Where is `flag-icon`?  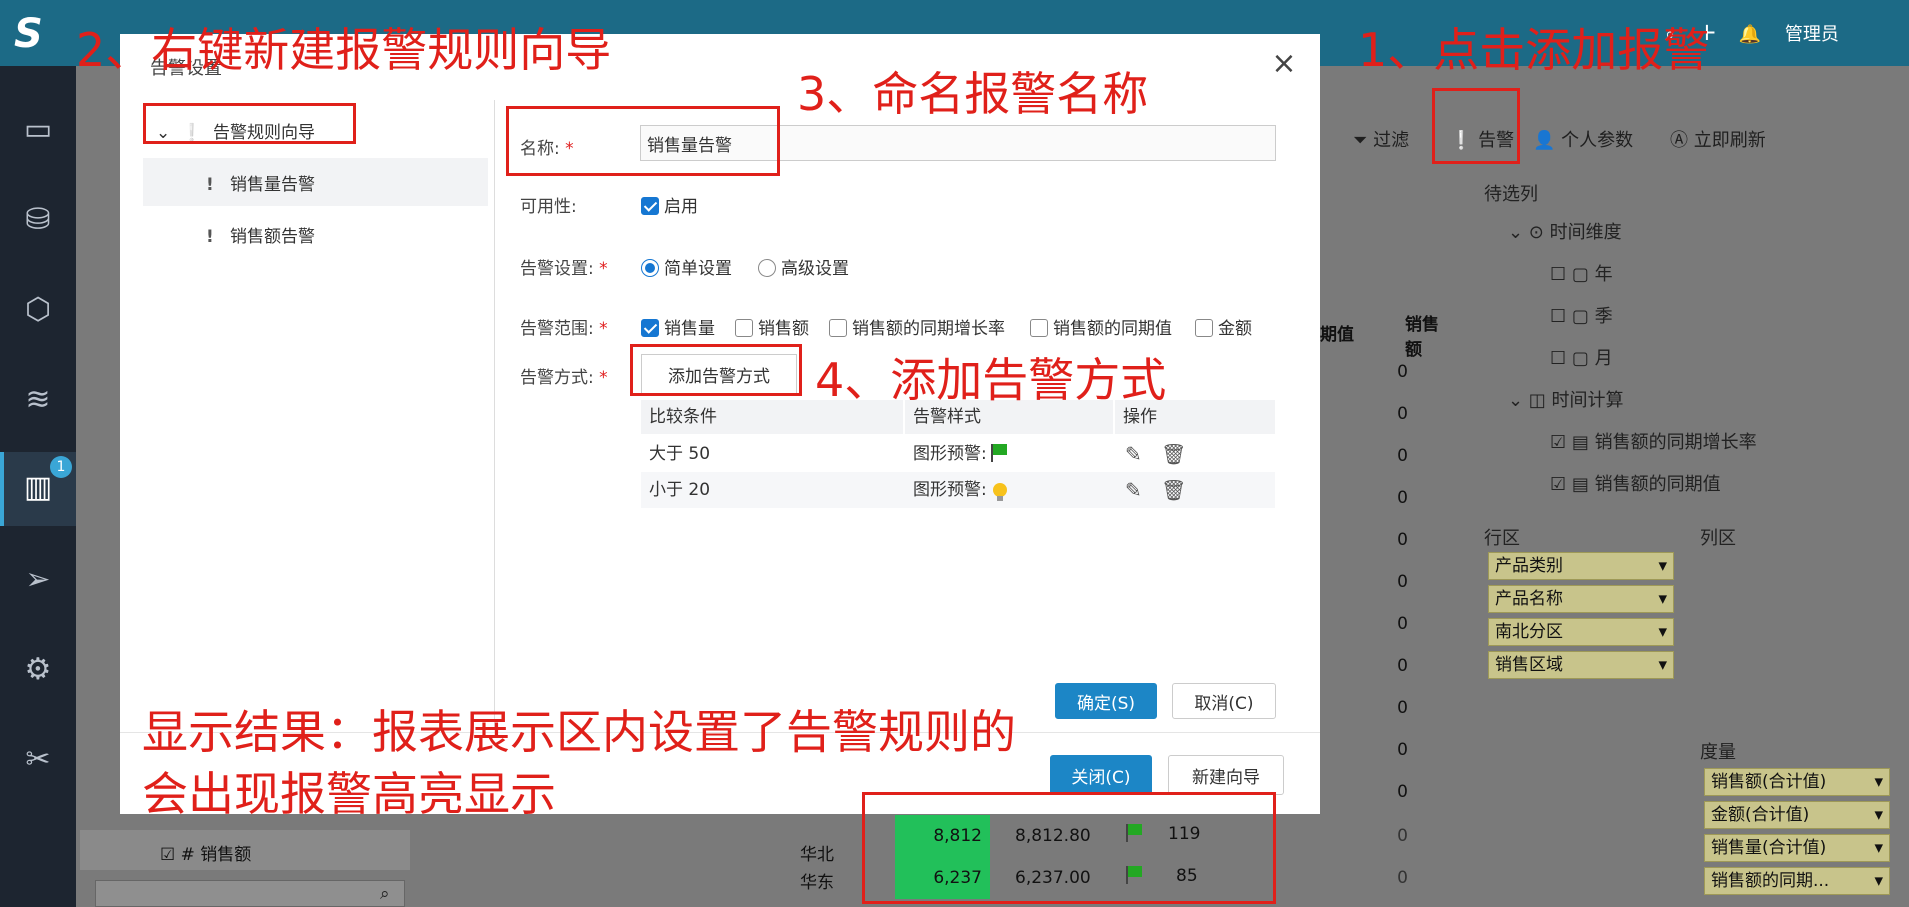
flag-icon is located at coordinates (998, 453).